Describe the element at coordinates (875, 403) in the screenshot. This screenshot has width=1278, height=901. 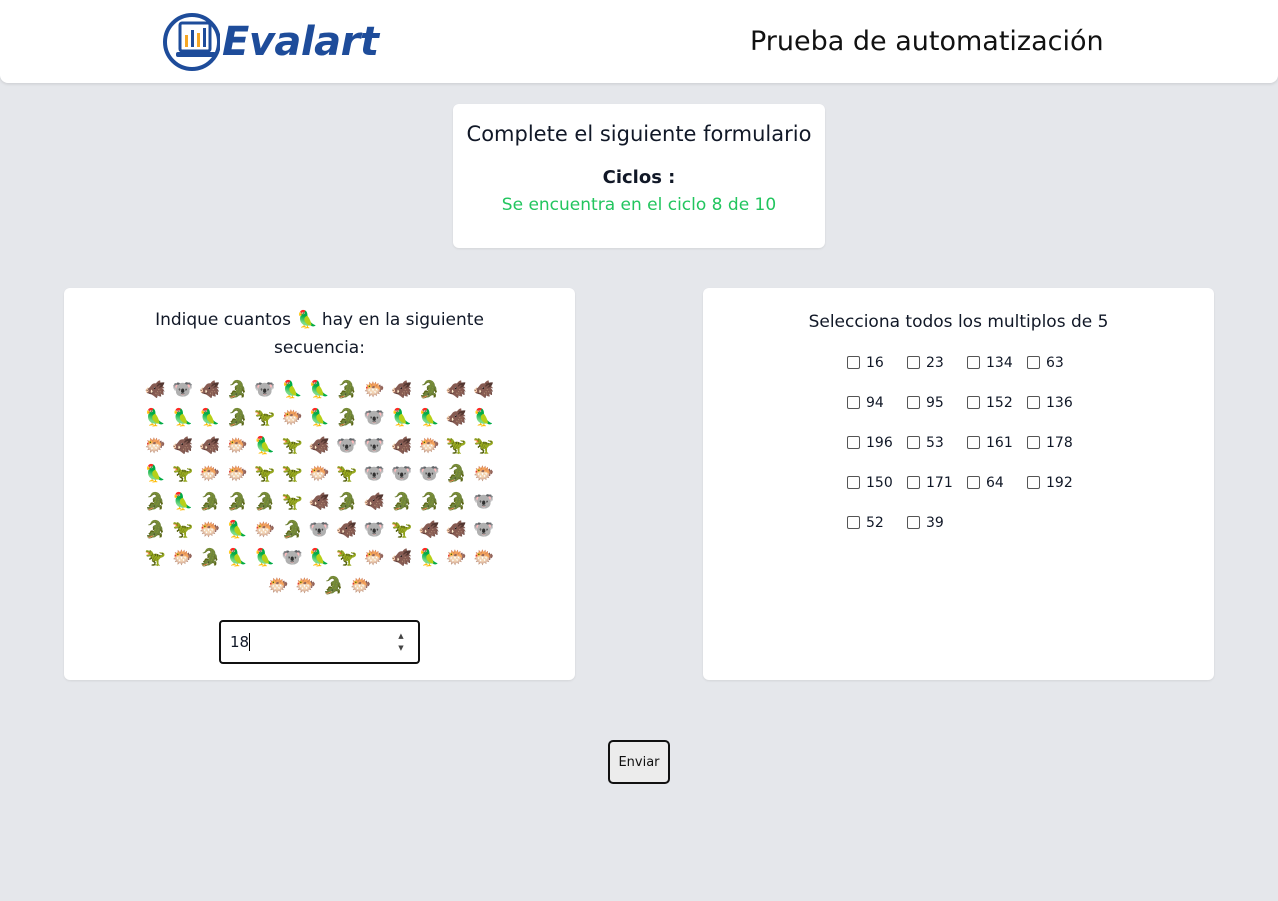
I see `option-label: 94` at that location.